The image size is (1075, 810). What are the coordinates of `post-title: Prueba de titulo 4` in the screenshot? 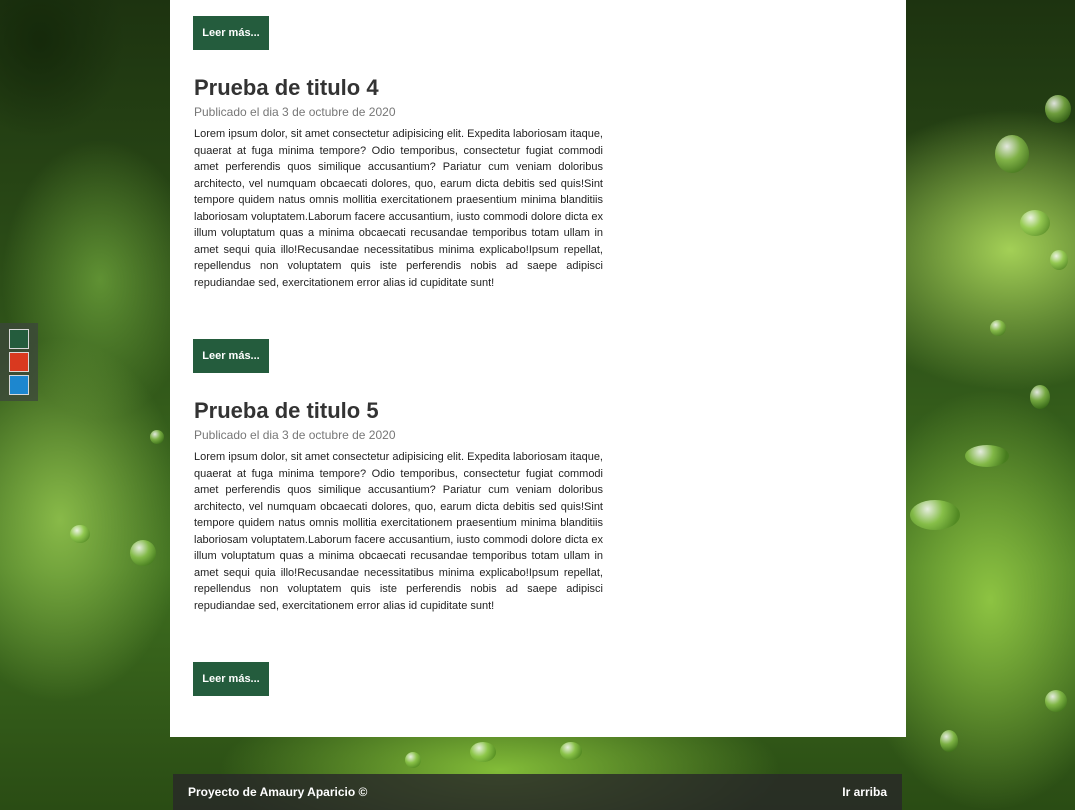 It's located at (286, 87).